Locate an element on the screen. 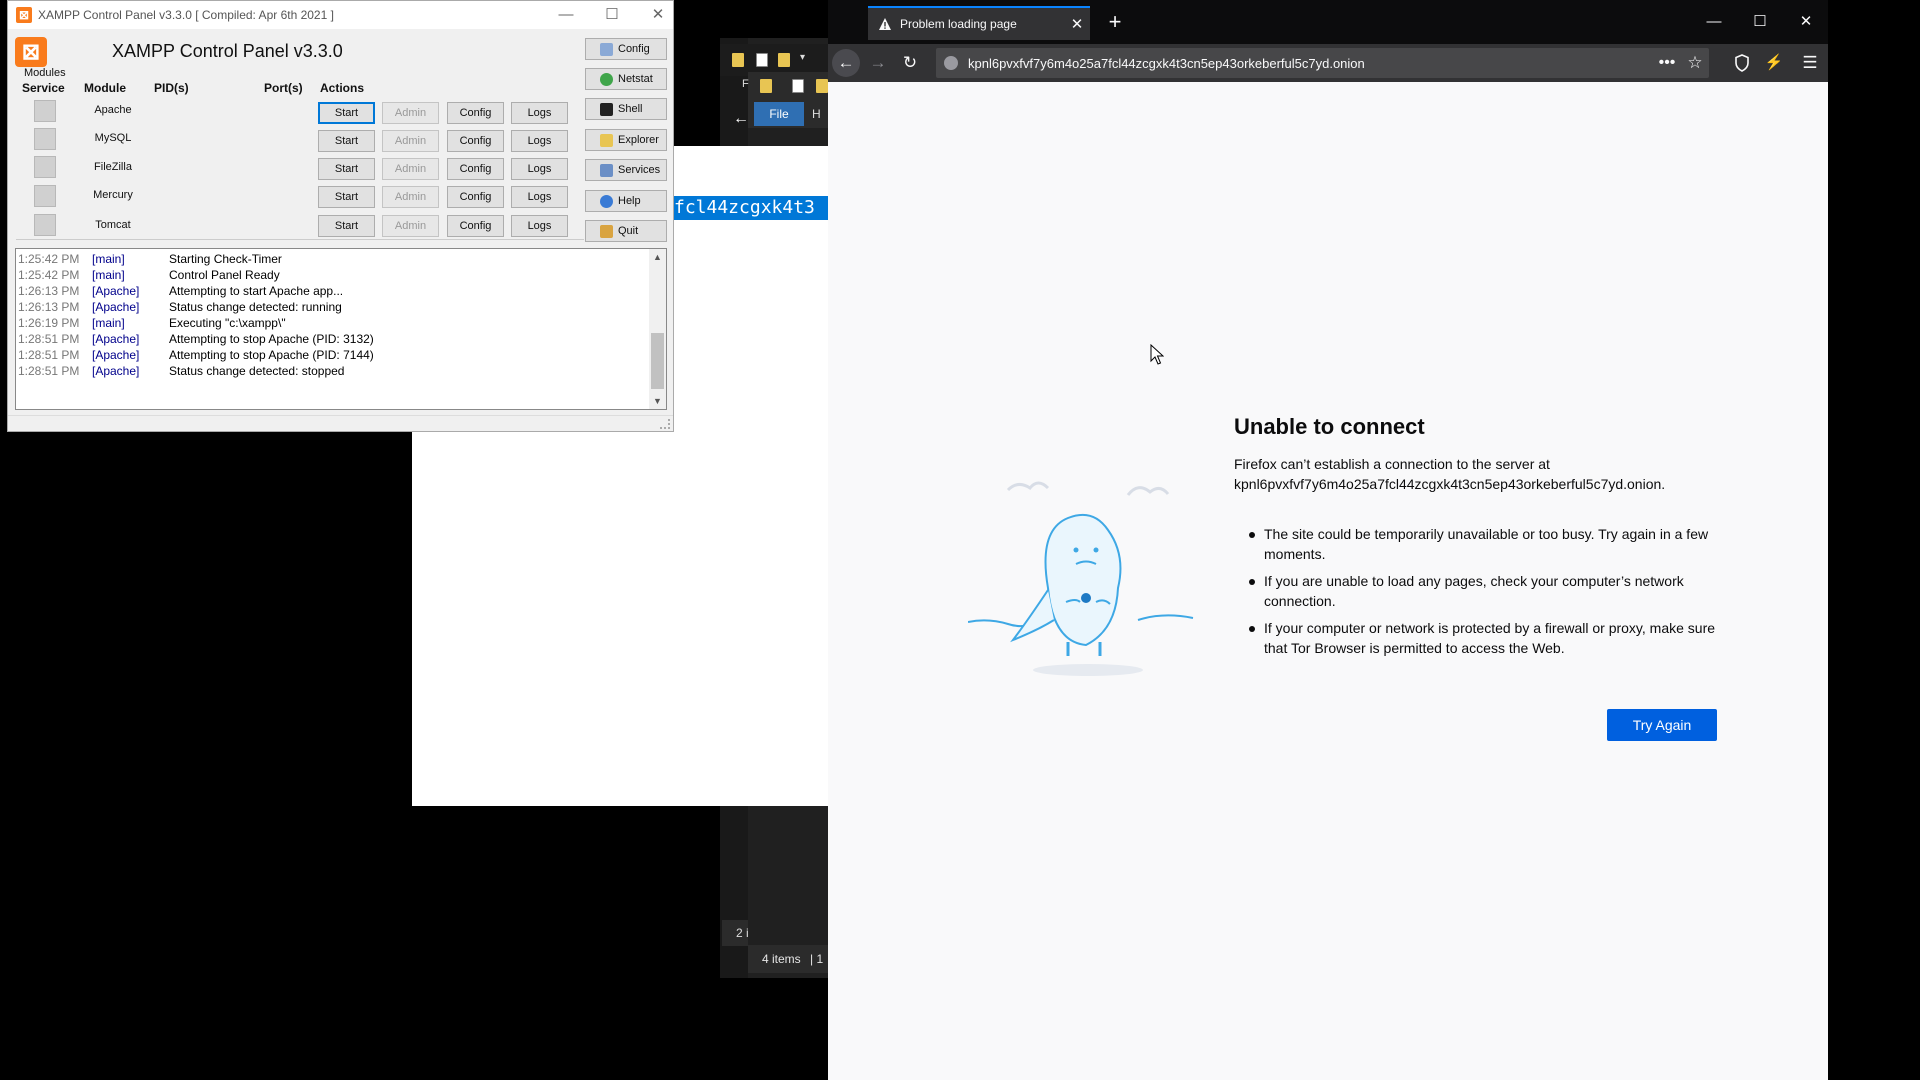  back-arrow-icon: ← is located at coordinates (741, 119).